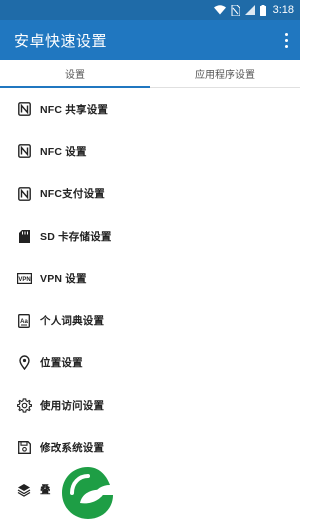  I want to click on list-item-label: NFC 共享设置, so click(74, 109).